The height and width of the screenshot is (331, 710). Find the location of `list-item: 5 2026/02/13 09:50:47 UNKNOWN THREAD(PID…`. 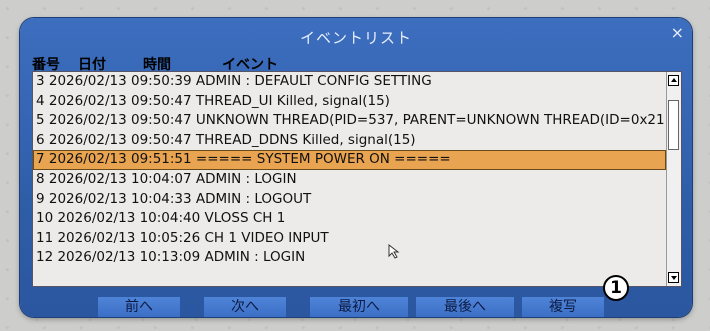

list-item: 5 2026/02/13 09:50:47 UNKNOWN THREAD(PID… is located at coordinates (349, 121).